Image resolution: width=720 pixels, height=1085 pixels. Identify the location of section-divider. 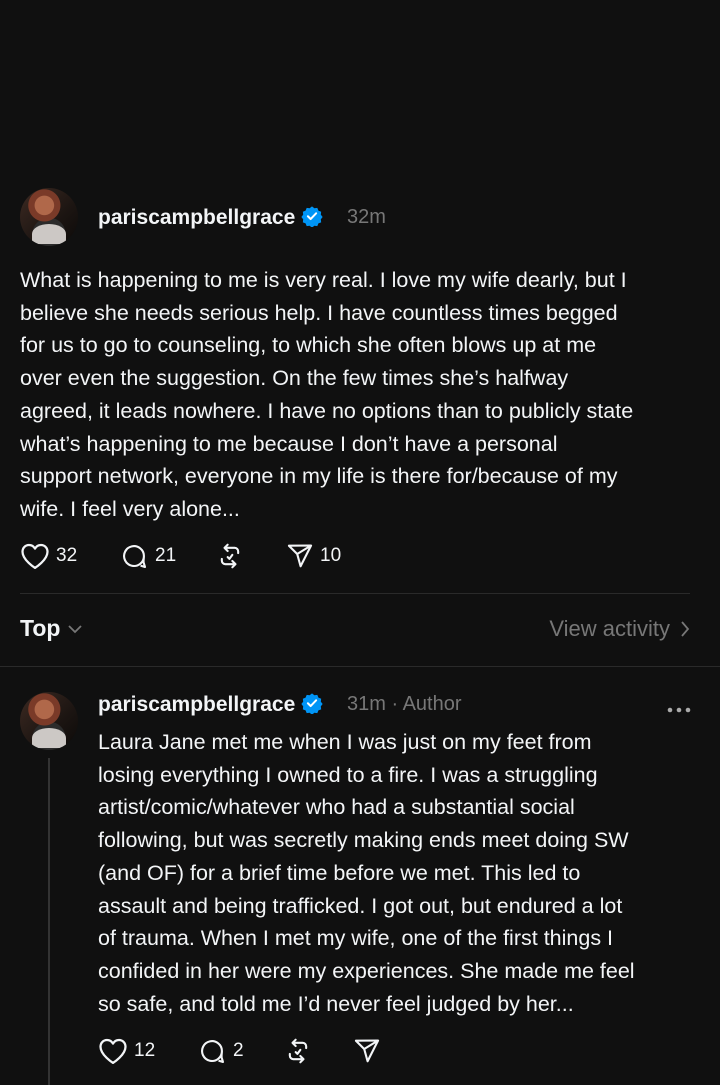
(360, 666).